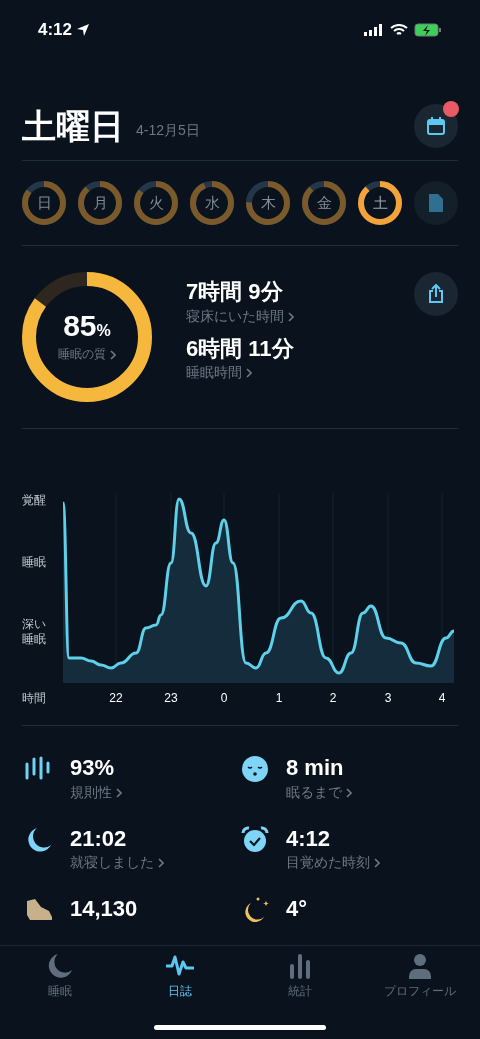 Image resolution: width=480 pixels, height=1039 pixels. What do you see at coordinates (224, 698) in the screenshot?
I see `x-axis-label: 0` at bounding box center [224, 698].